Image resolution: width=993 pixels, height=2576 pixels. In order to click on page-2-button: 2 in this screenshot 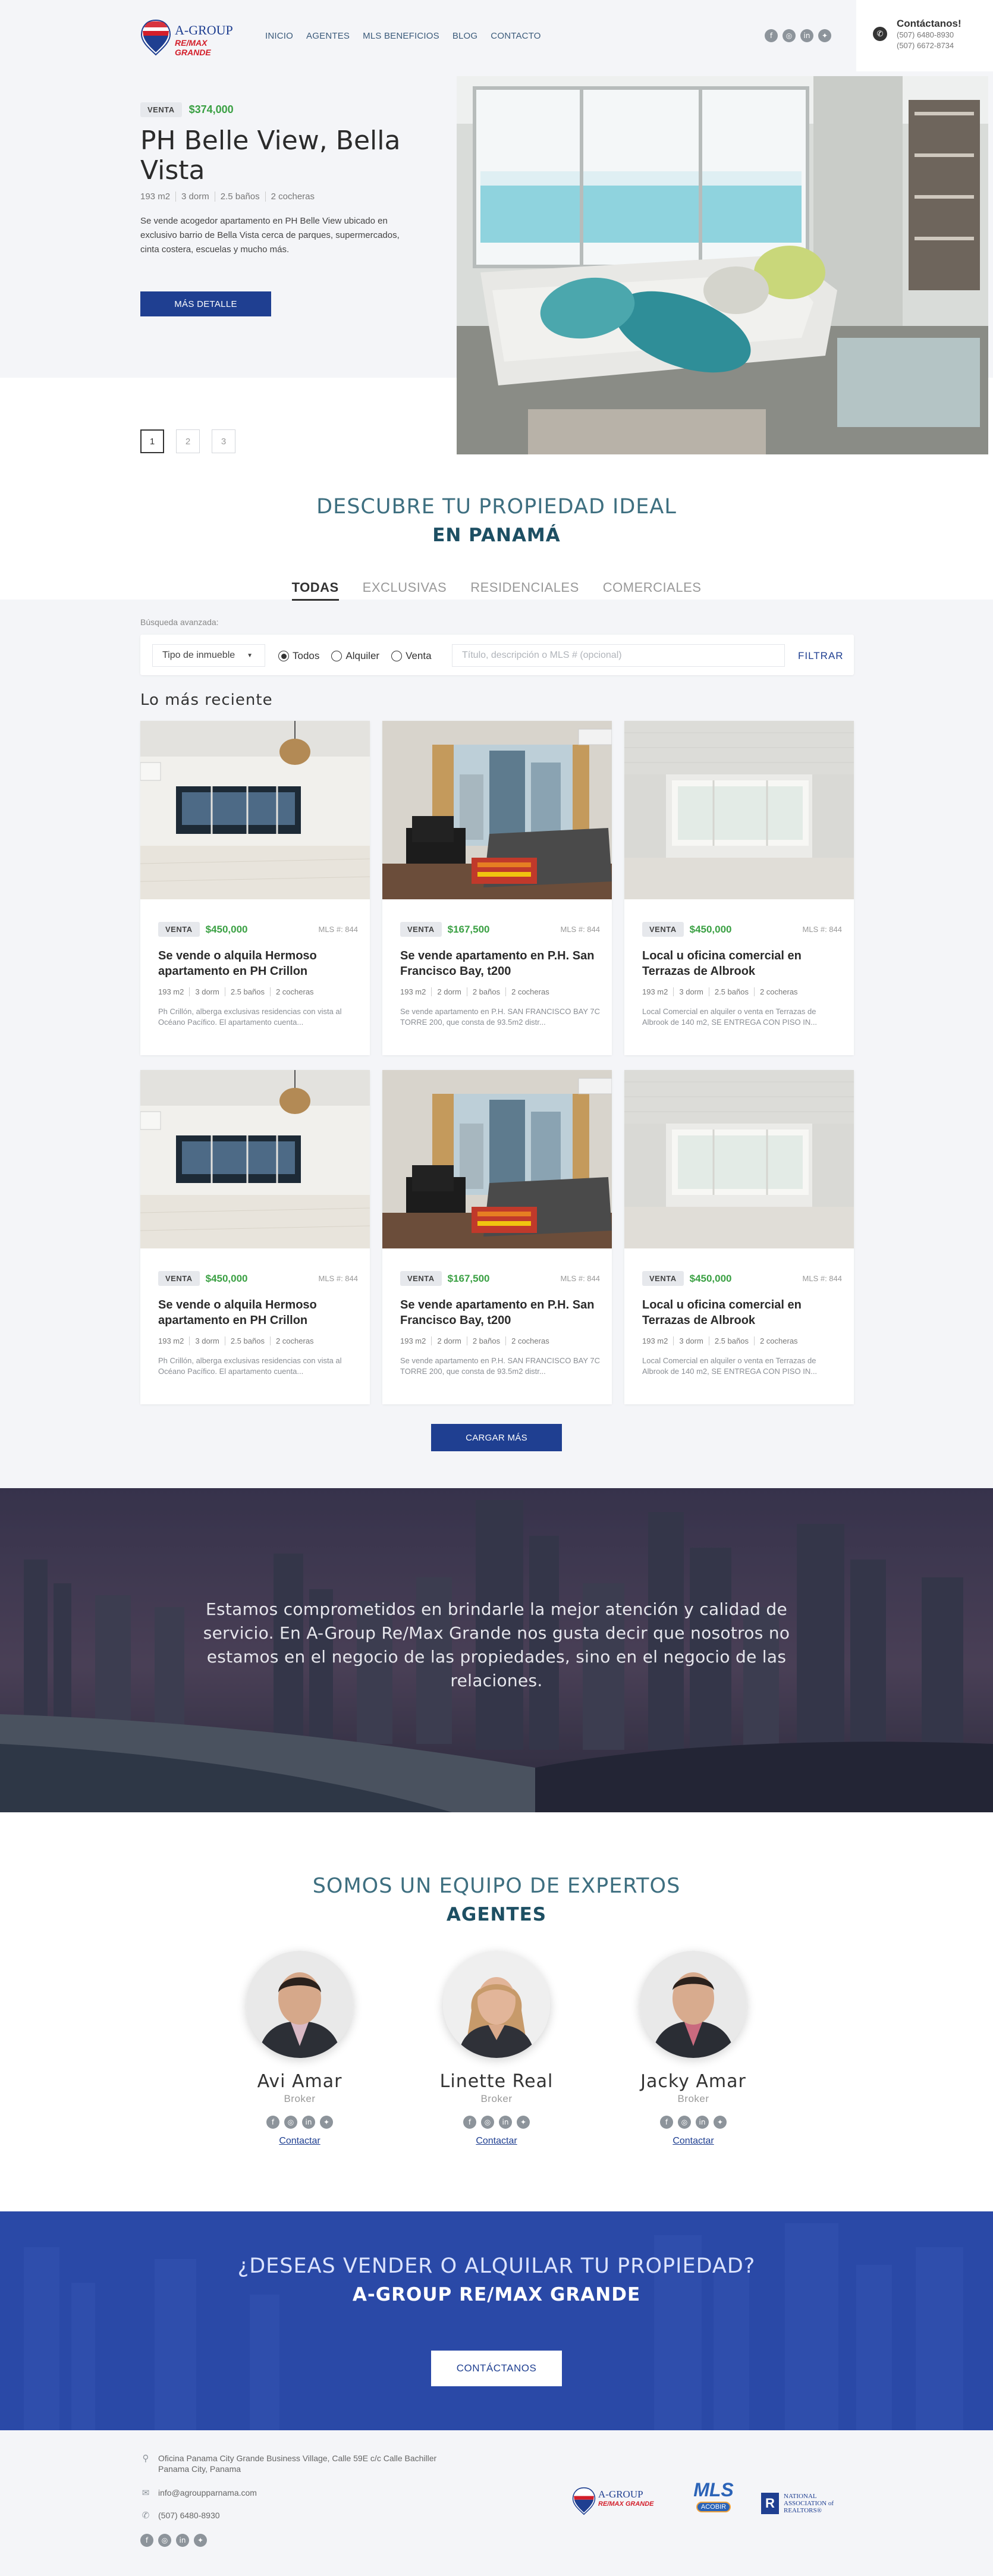, I will do `click(188, 441)`.